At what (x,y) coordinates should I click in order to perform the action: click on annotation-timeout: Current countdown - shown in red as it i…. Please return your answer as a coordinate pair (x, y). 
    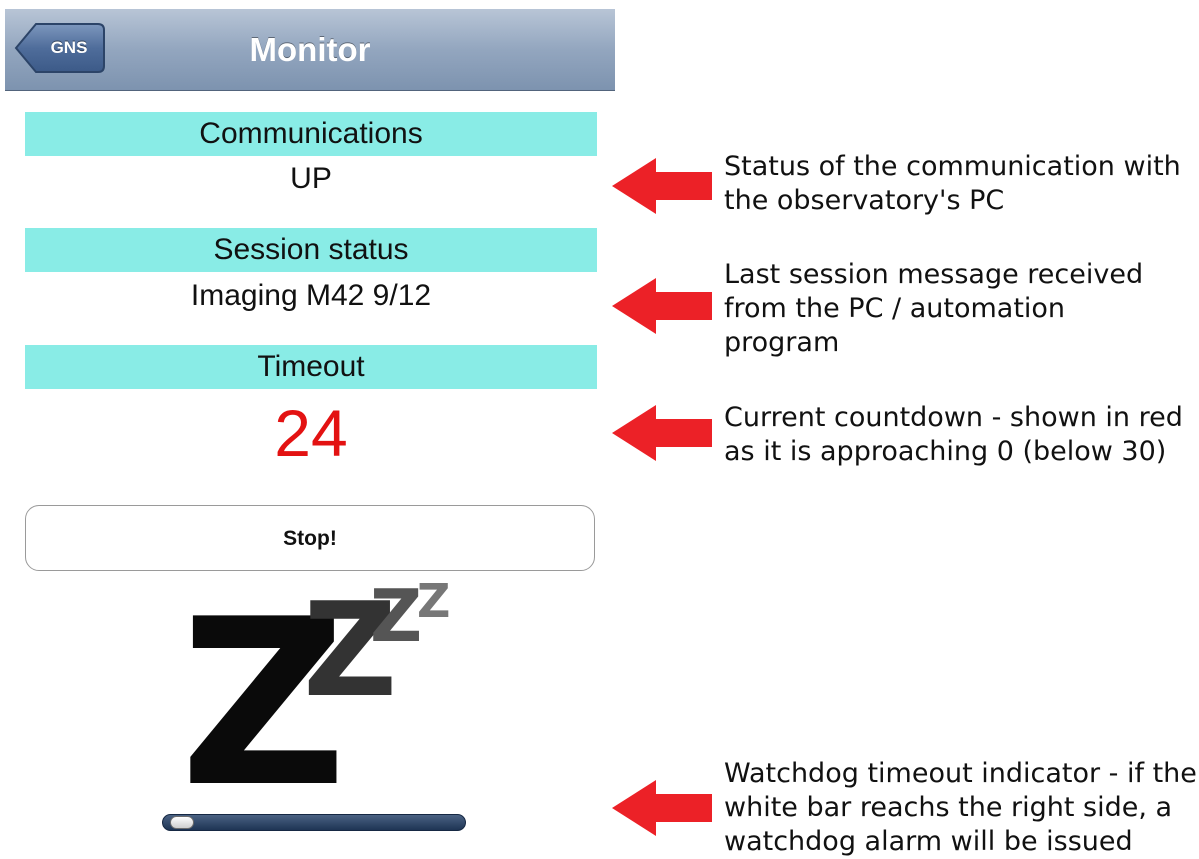
    Looking at the image, I should click on (953, 434).